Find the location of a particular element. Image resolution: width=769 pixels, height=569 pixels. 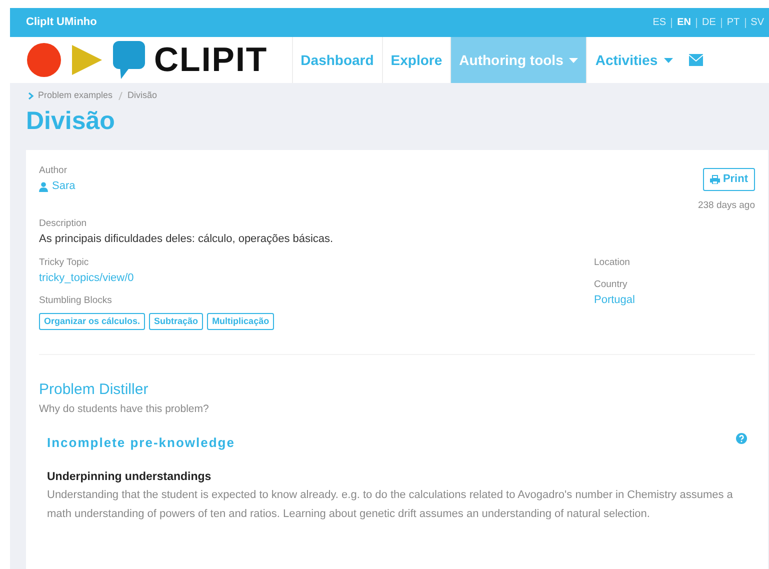

tag: Subtração is located at coordinates (176, 321).